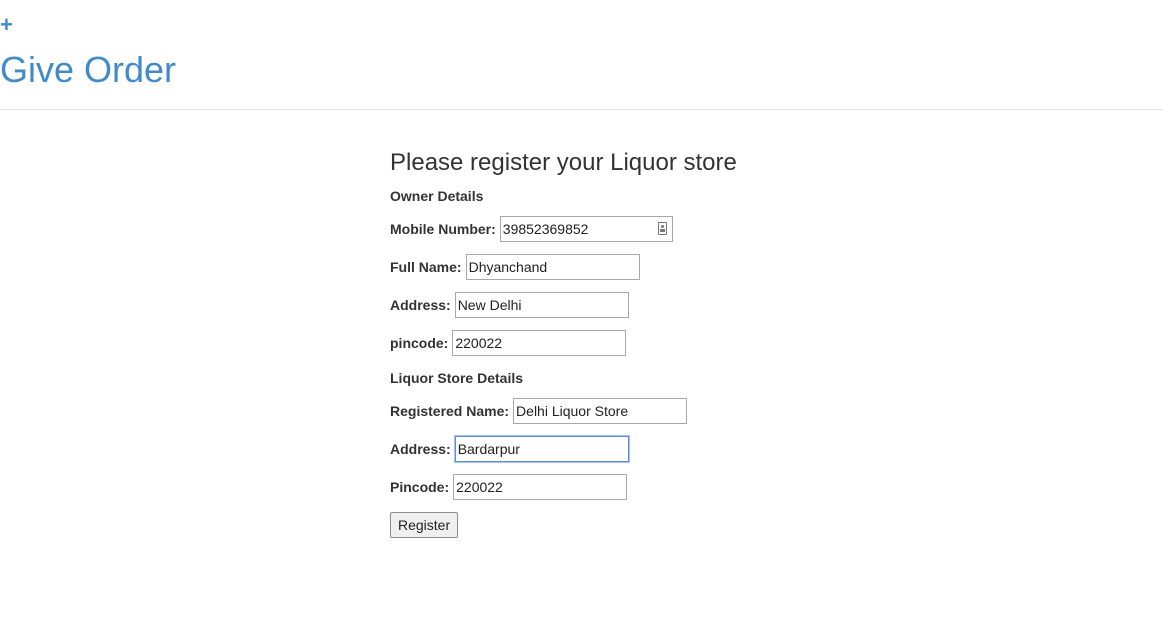  What do you see at coordinates (424, 525) in the screenshot?
I see `register-button: Register` at bounding box center [424, 525].